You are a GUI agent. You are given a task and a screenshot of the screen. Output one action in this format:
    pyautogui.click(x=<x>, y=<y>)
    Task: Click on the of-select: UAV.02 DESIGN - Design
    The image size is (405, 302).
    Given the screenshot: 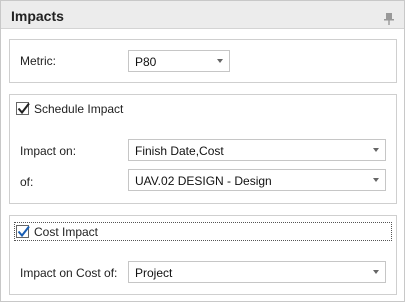 What is the action you would take?
    pyautogui.click(x=257, y=180)
    